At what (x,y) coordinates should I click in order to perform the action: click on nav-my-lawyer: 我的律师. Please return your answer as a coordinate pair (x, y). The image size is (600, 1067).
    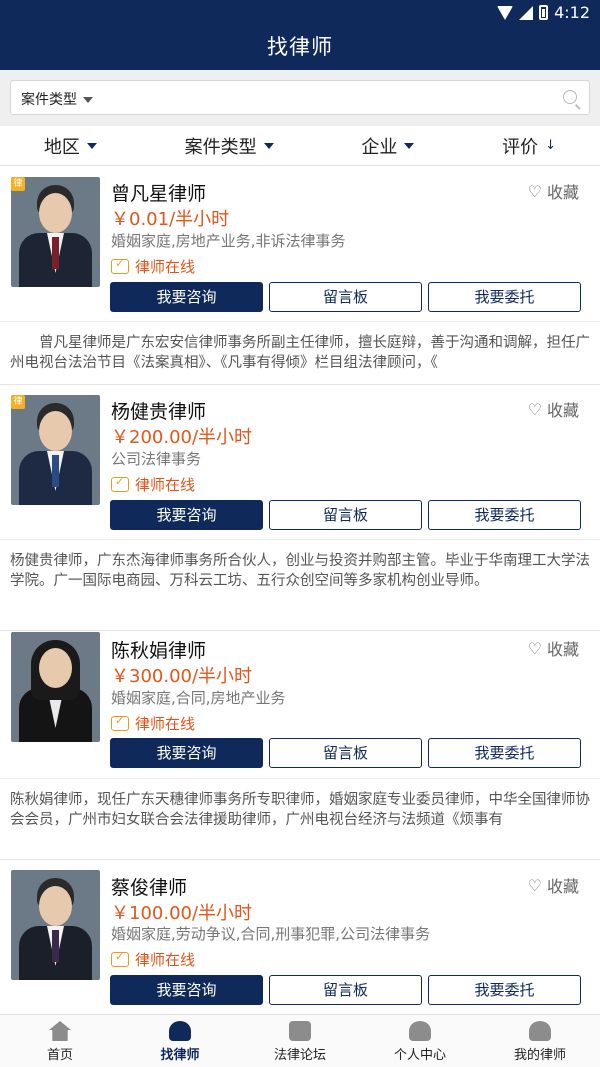
    Looking at the image, I should click on (540, 1041).